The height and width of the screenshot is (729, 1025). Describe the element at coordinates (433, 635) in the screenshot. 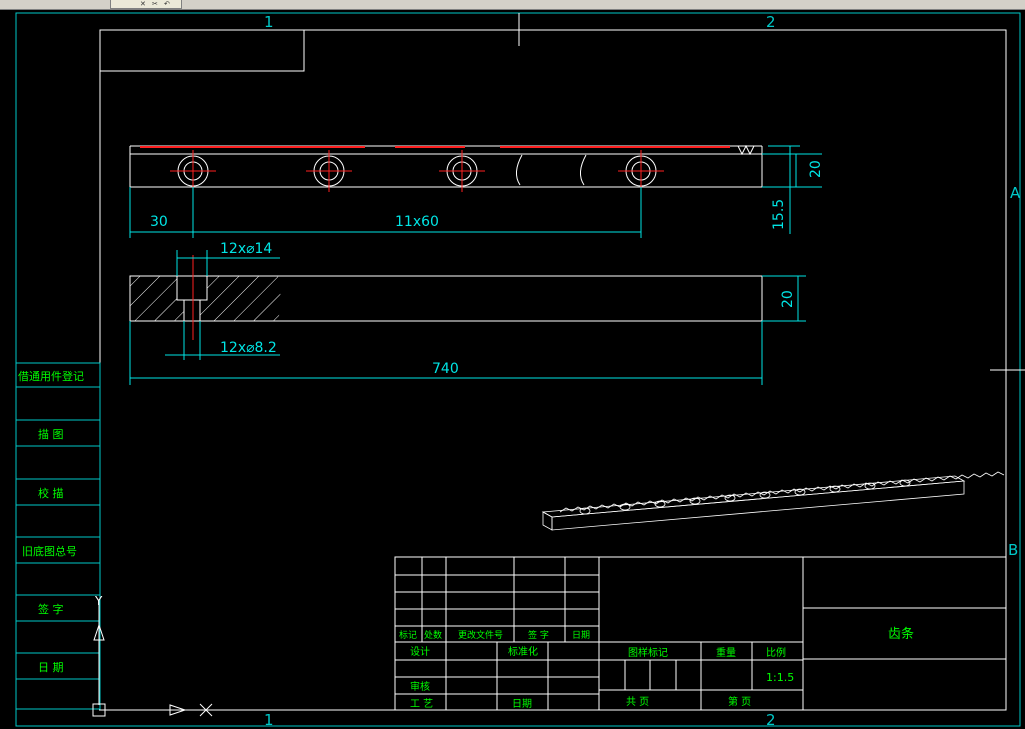

I see `rev-header-count: 处数` at that location.